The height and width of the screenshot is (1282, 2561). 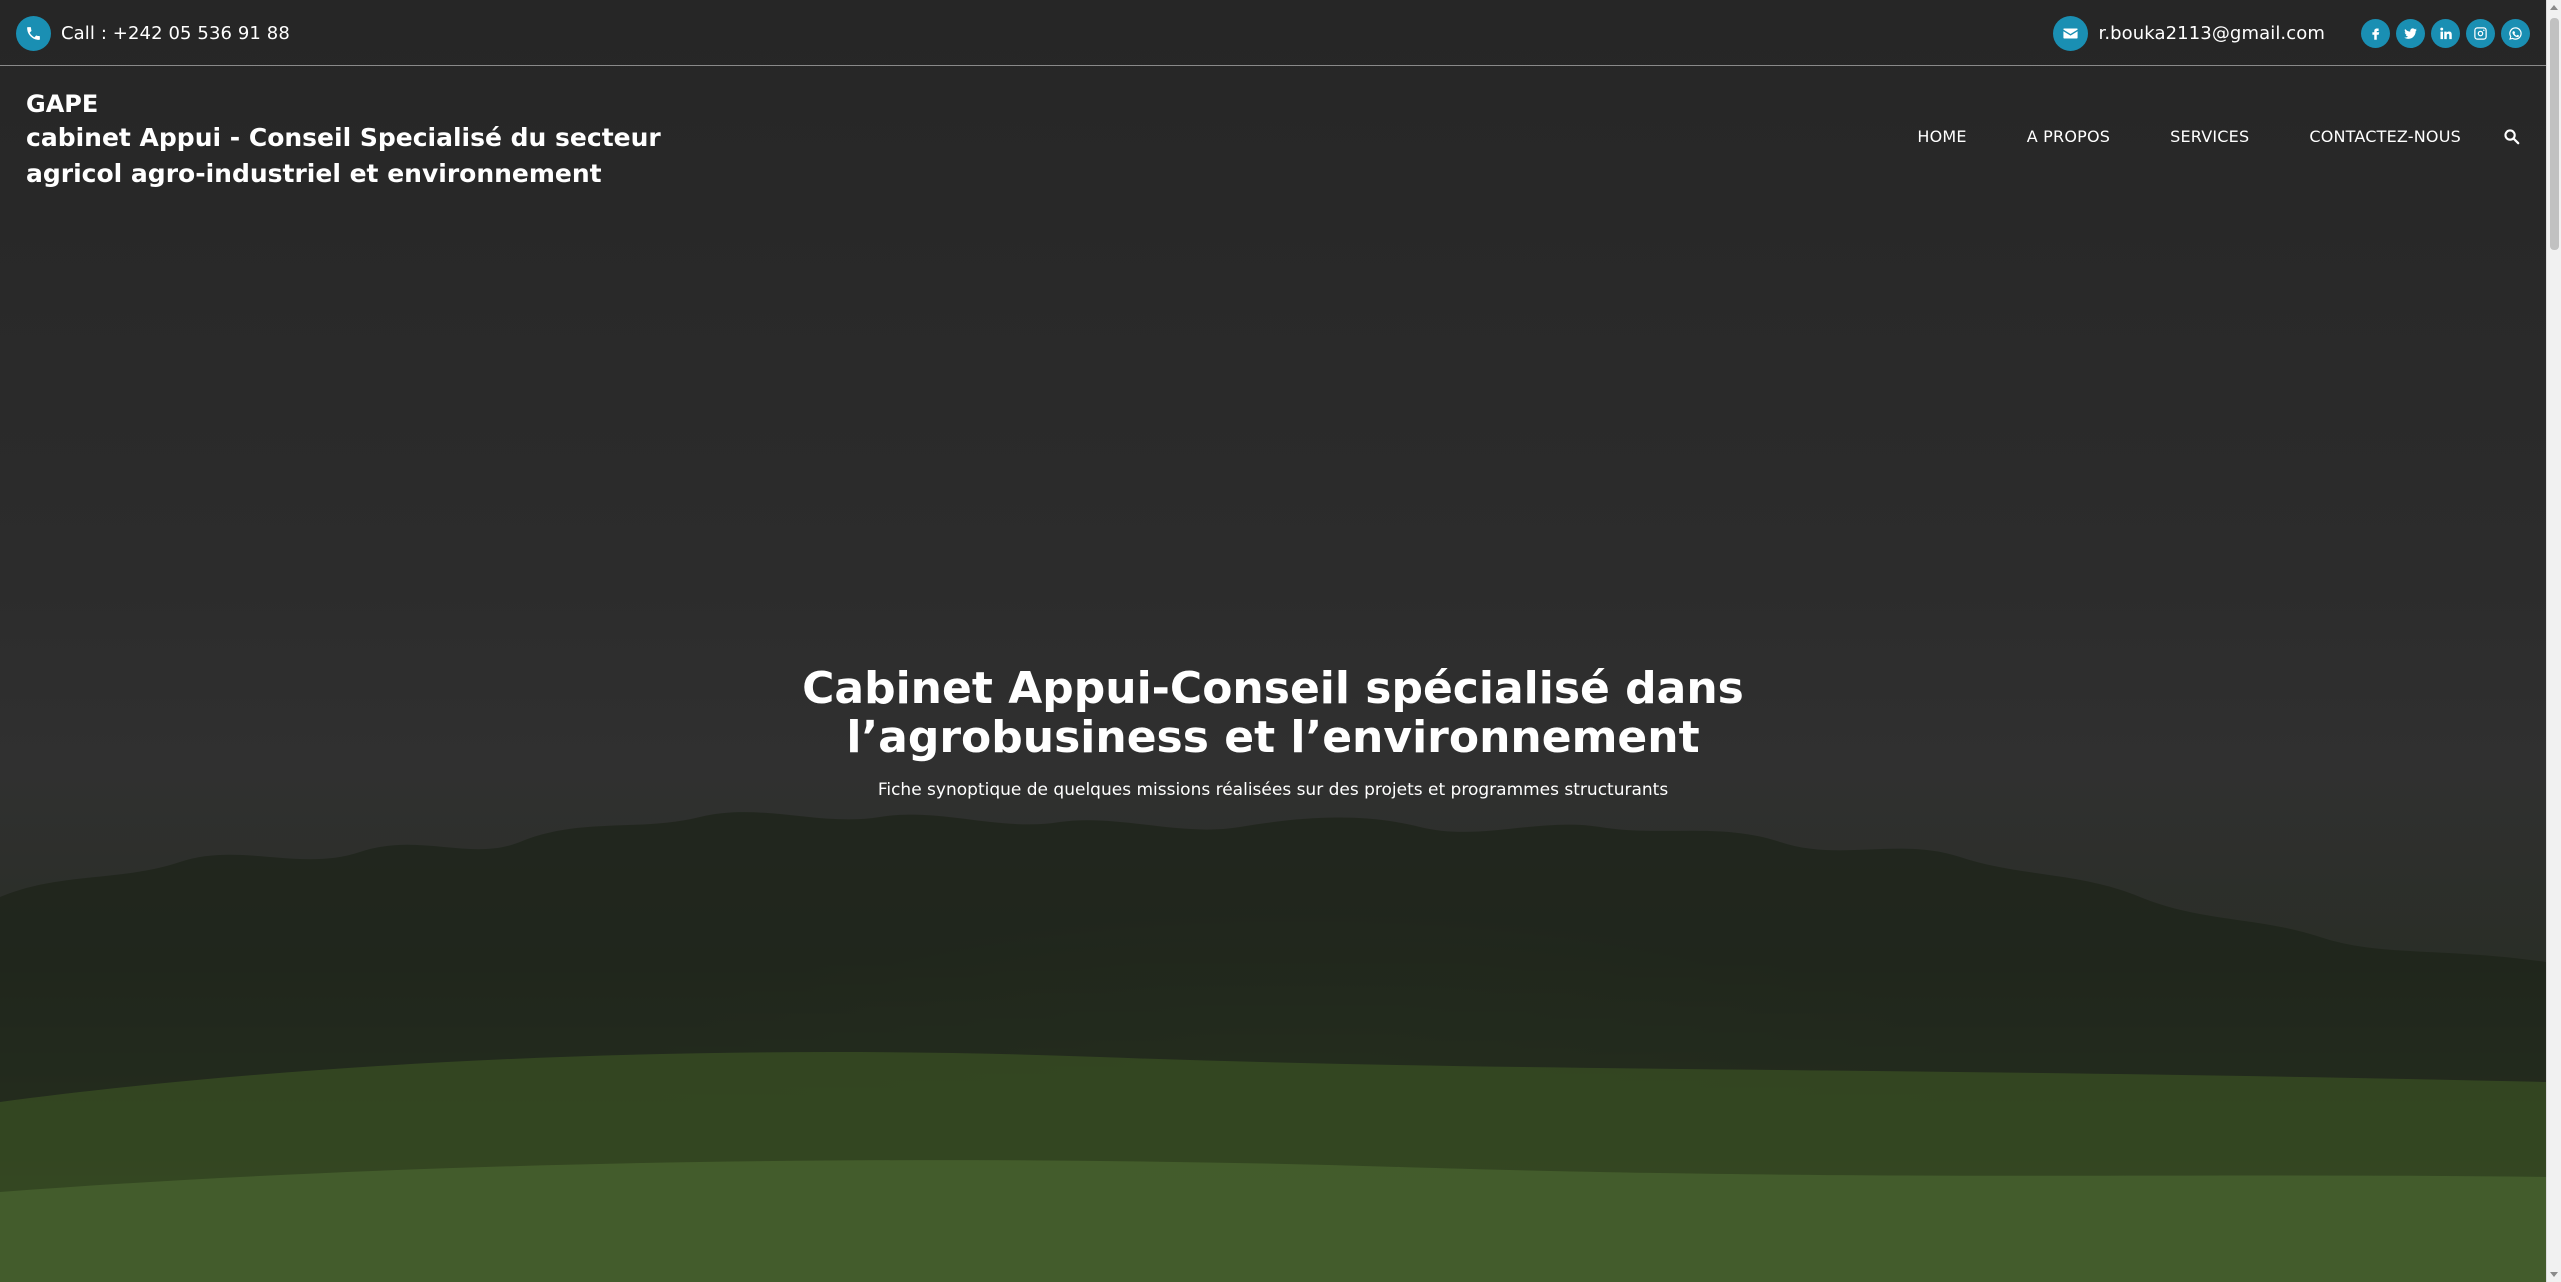 What do you see at coordinates (1273, 688) in the screenshot?
I see `hero-title-line-1: Cabinet Appui-Conseil spécialisé dans` at bounding box center [1273, 688].